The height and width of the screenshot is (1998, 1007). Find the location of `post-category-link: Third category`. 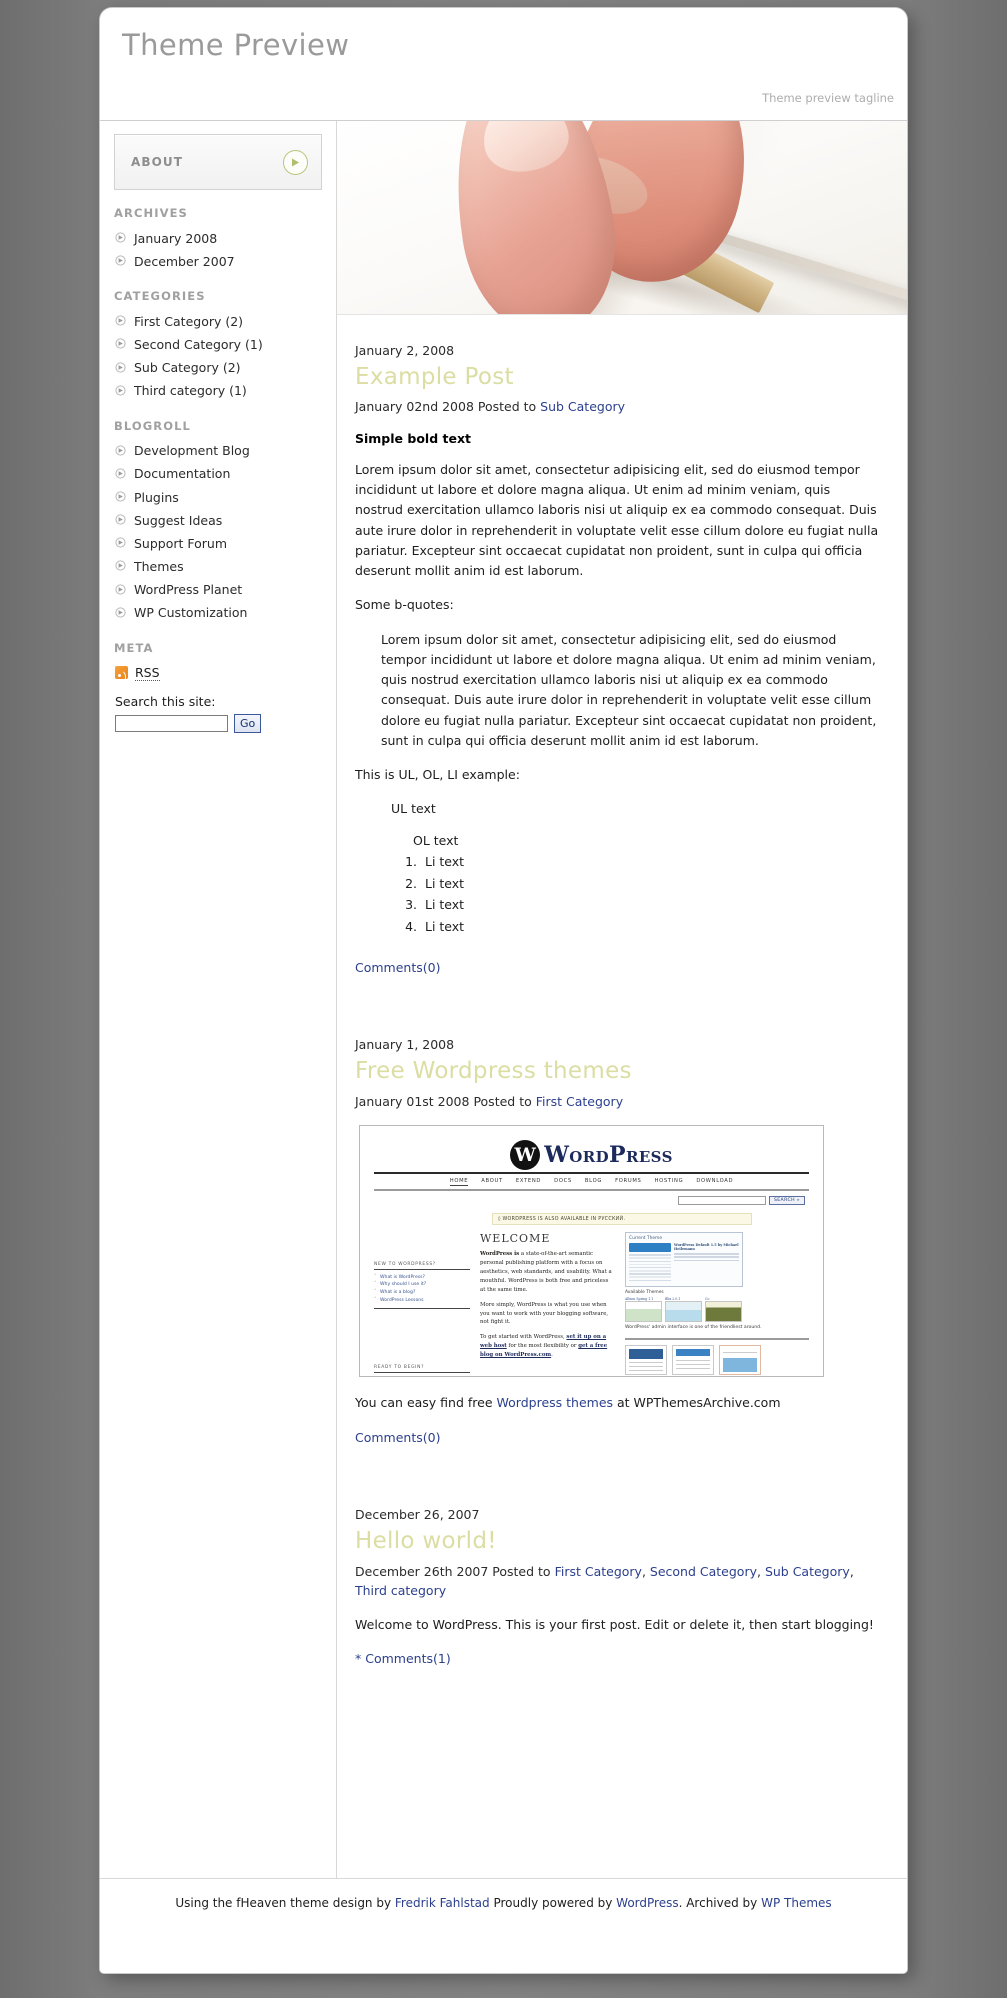

post-category-link: Third category is located at coordinates (400, 1590).